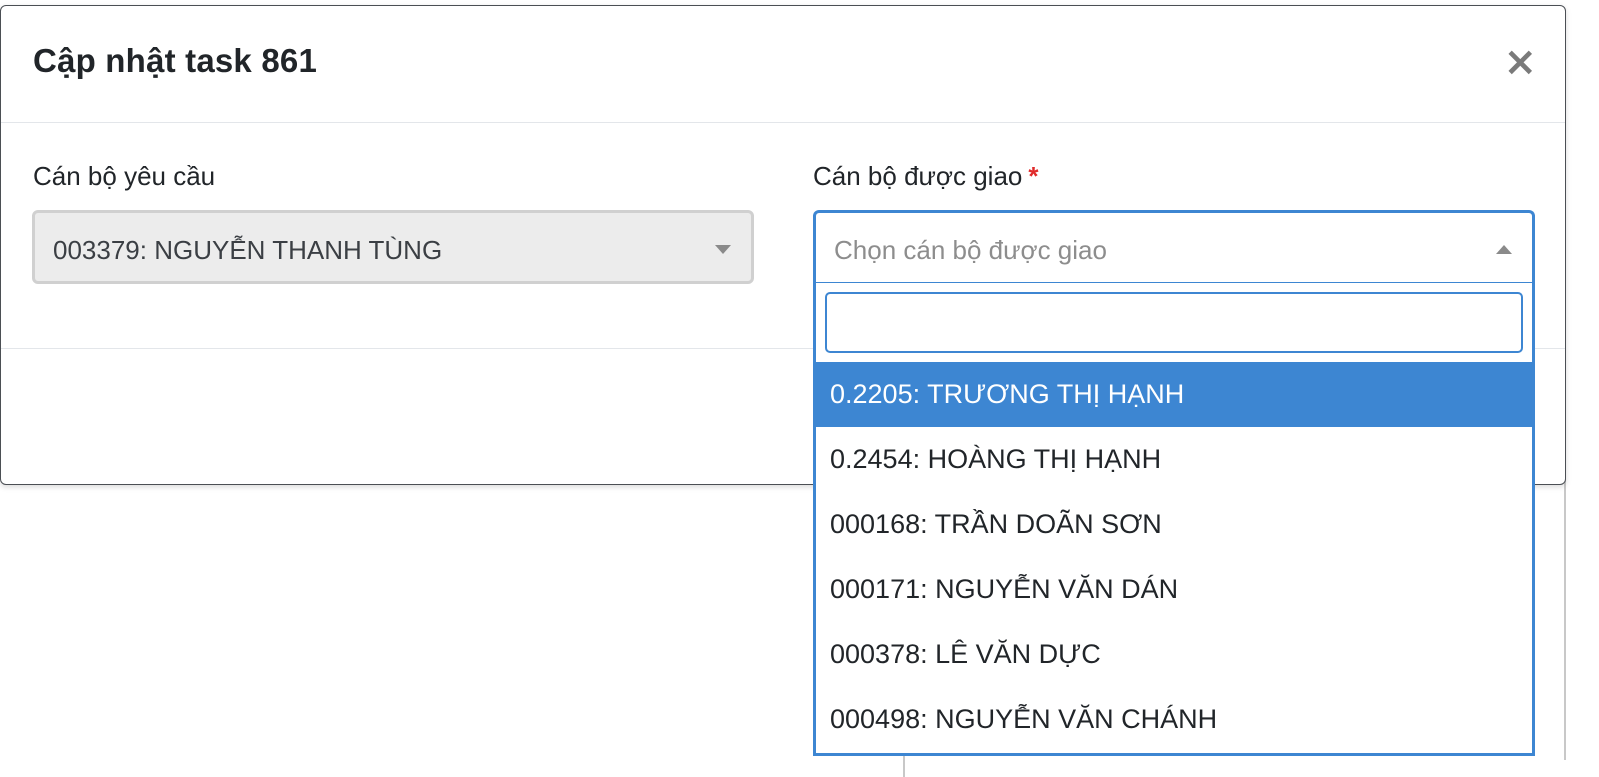 The height and width of the screenshot is (777, 1599). What do you see at coordinates (723, 249) in the screenshot?
I see `chevron-down-icon` at bounding box center [723, 249].